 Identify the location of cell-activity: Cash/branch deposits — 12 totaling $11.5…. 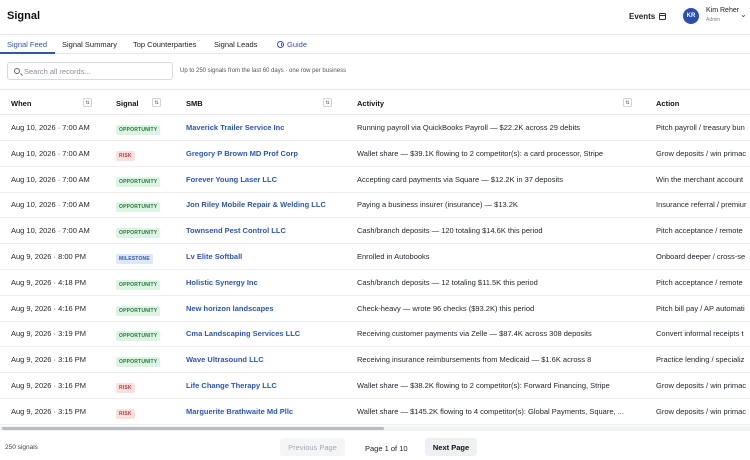
(447, 282).